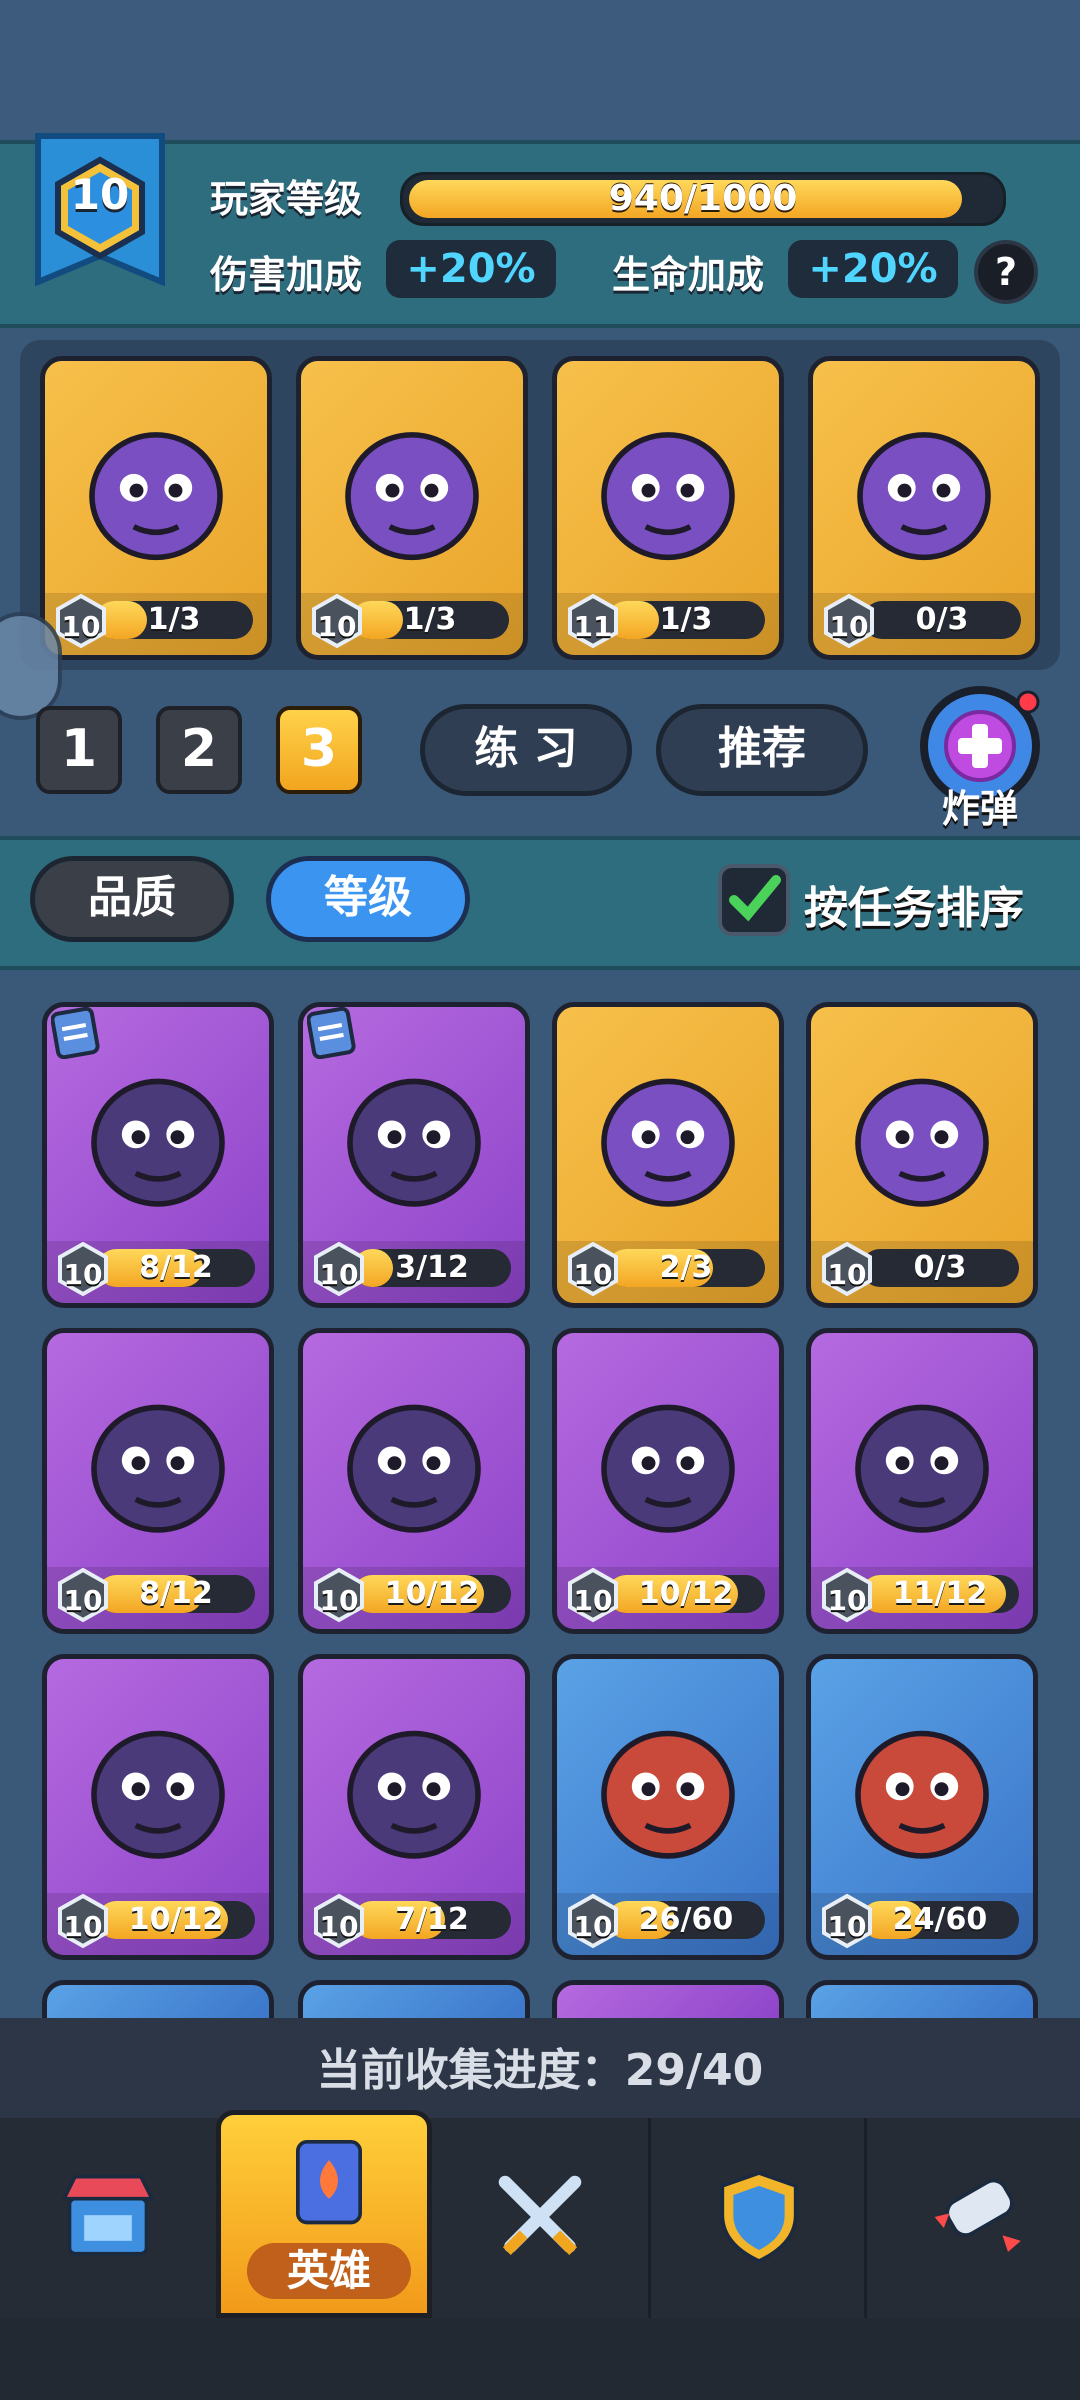  I want to click on deck-tab-2: 2, so click(199, 750).